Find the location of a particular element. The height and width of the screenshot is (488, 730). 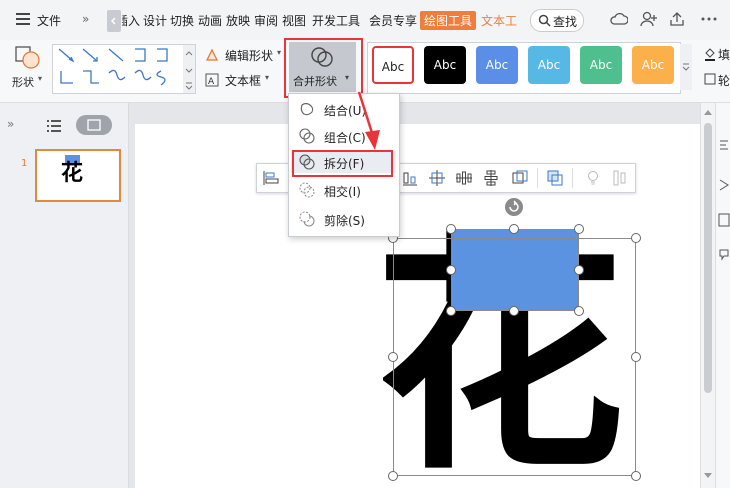

outline-view-icon is located at coordinates (55, 126).